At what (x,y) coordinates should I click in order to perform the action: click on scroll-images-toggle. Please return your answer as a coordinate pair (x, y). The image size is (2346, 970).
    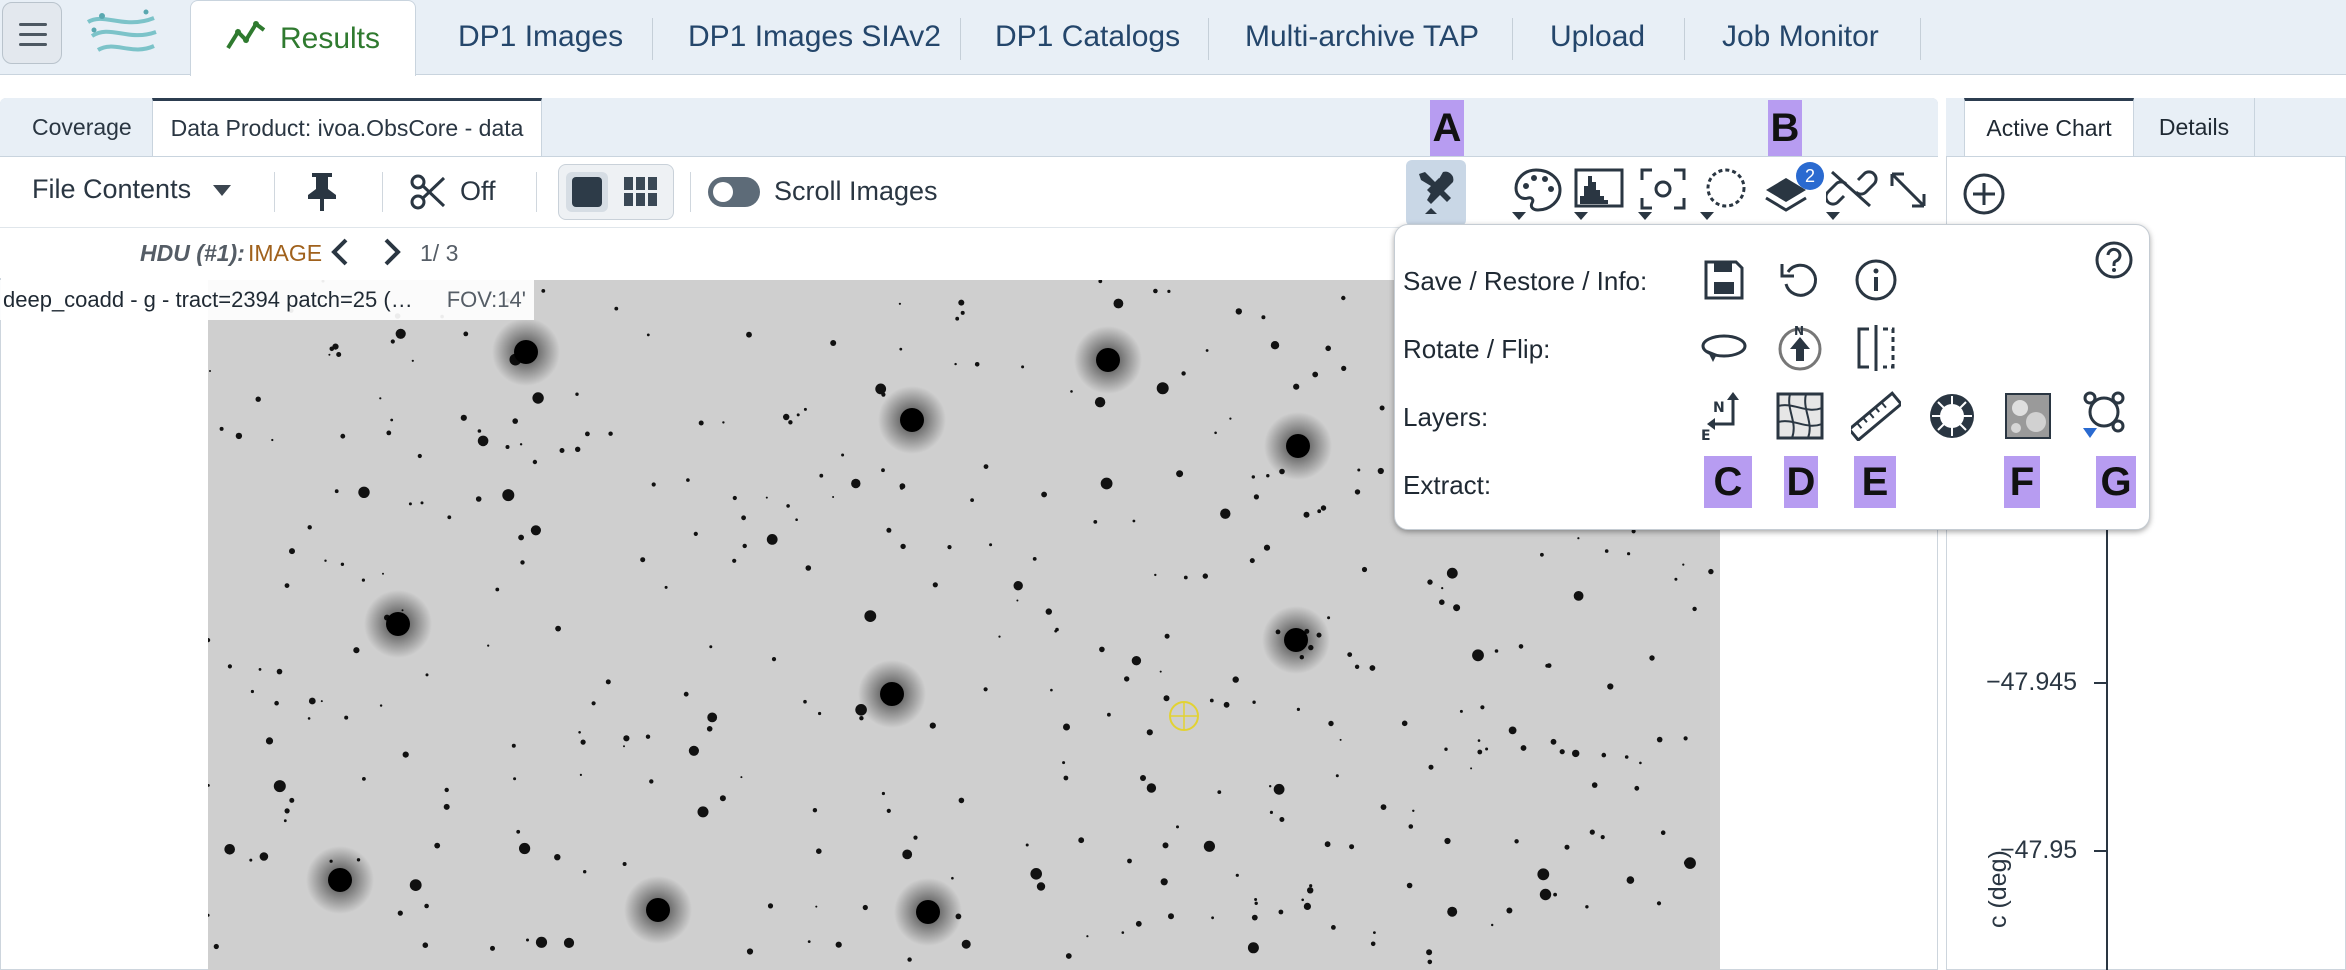
    Looking at the image, I should click on (734, 192).